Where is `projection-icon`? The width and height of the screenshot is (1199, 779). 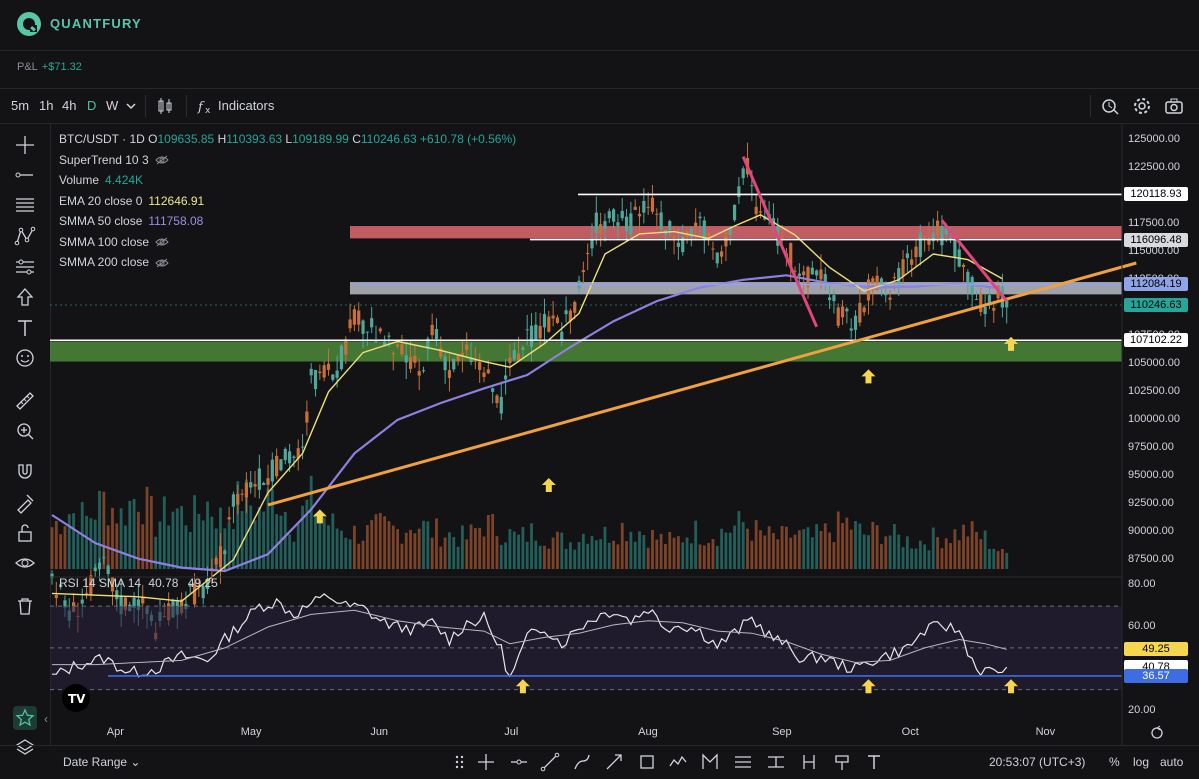 projection-icon is located at coordinates (25, 267).